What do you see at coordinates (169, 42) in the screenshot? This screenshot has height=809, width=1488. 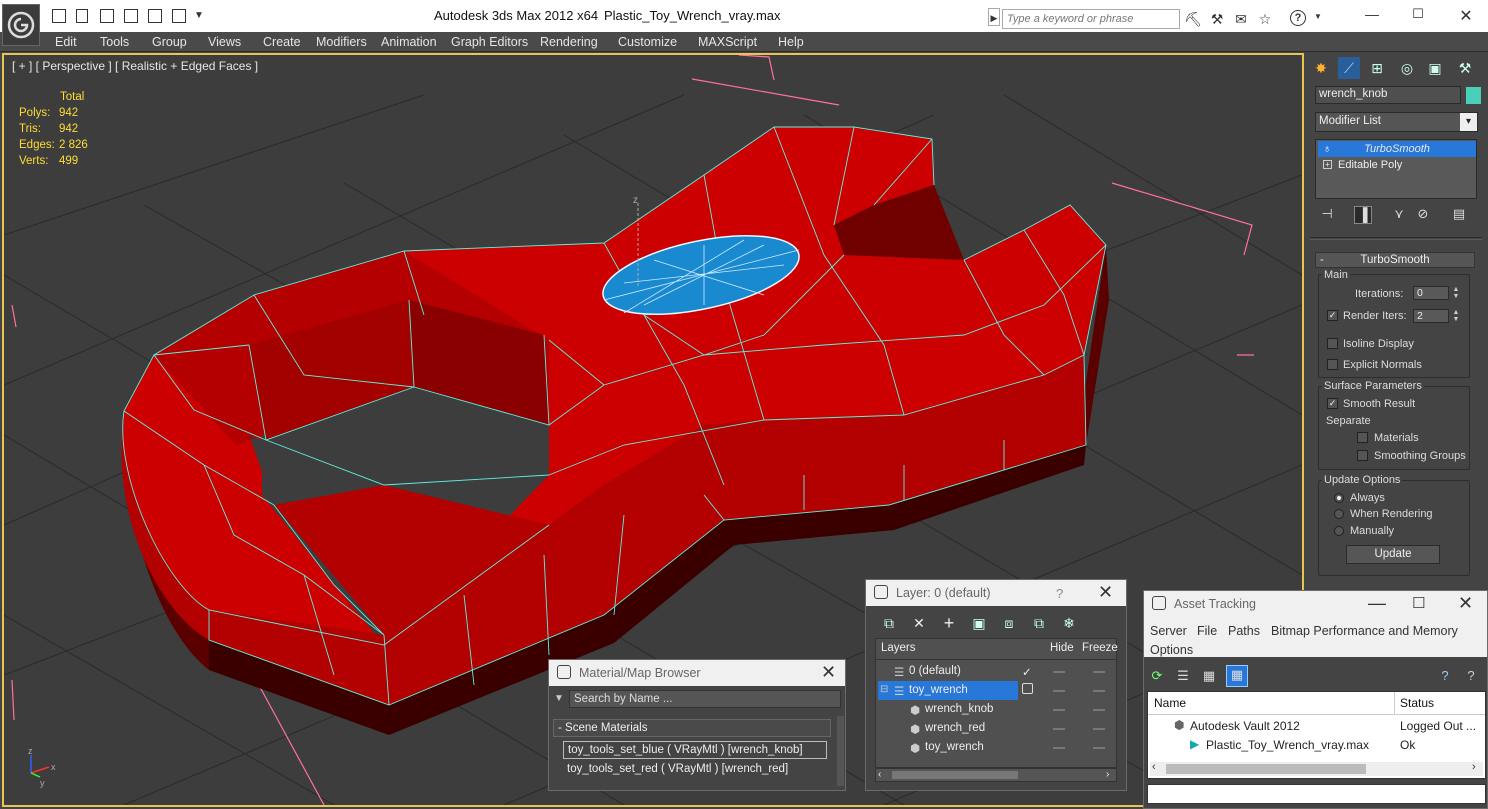 I see `menu-group: Group` at bounding box center [169, 42].